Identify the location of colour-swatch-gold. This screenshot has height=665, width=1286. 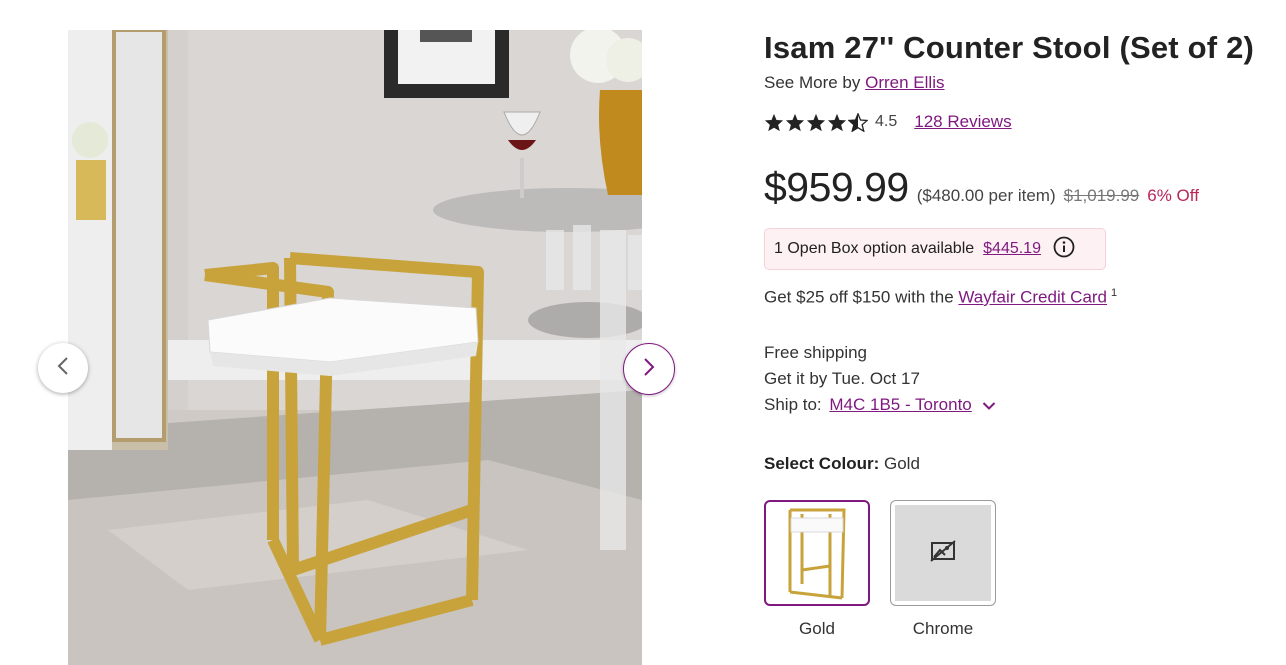
(817, 553).